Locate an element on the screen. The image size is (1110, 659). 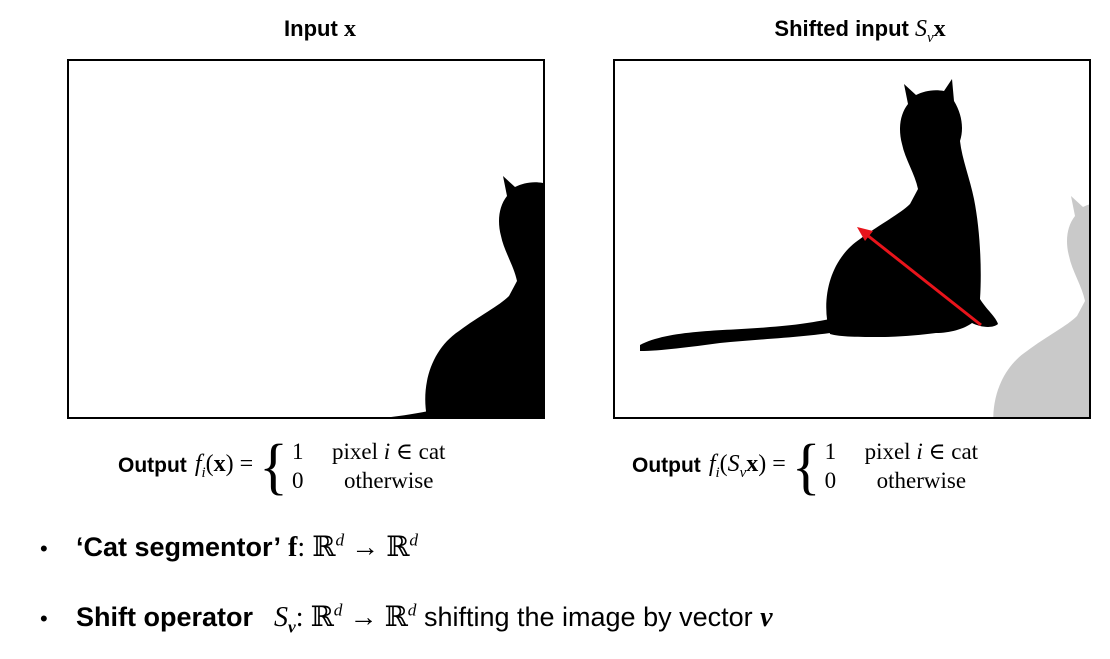
input-output-label: Output is located at coordinates (152, 465).